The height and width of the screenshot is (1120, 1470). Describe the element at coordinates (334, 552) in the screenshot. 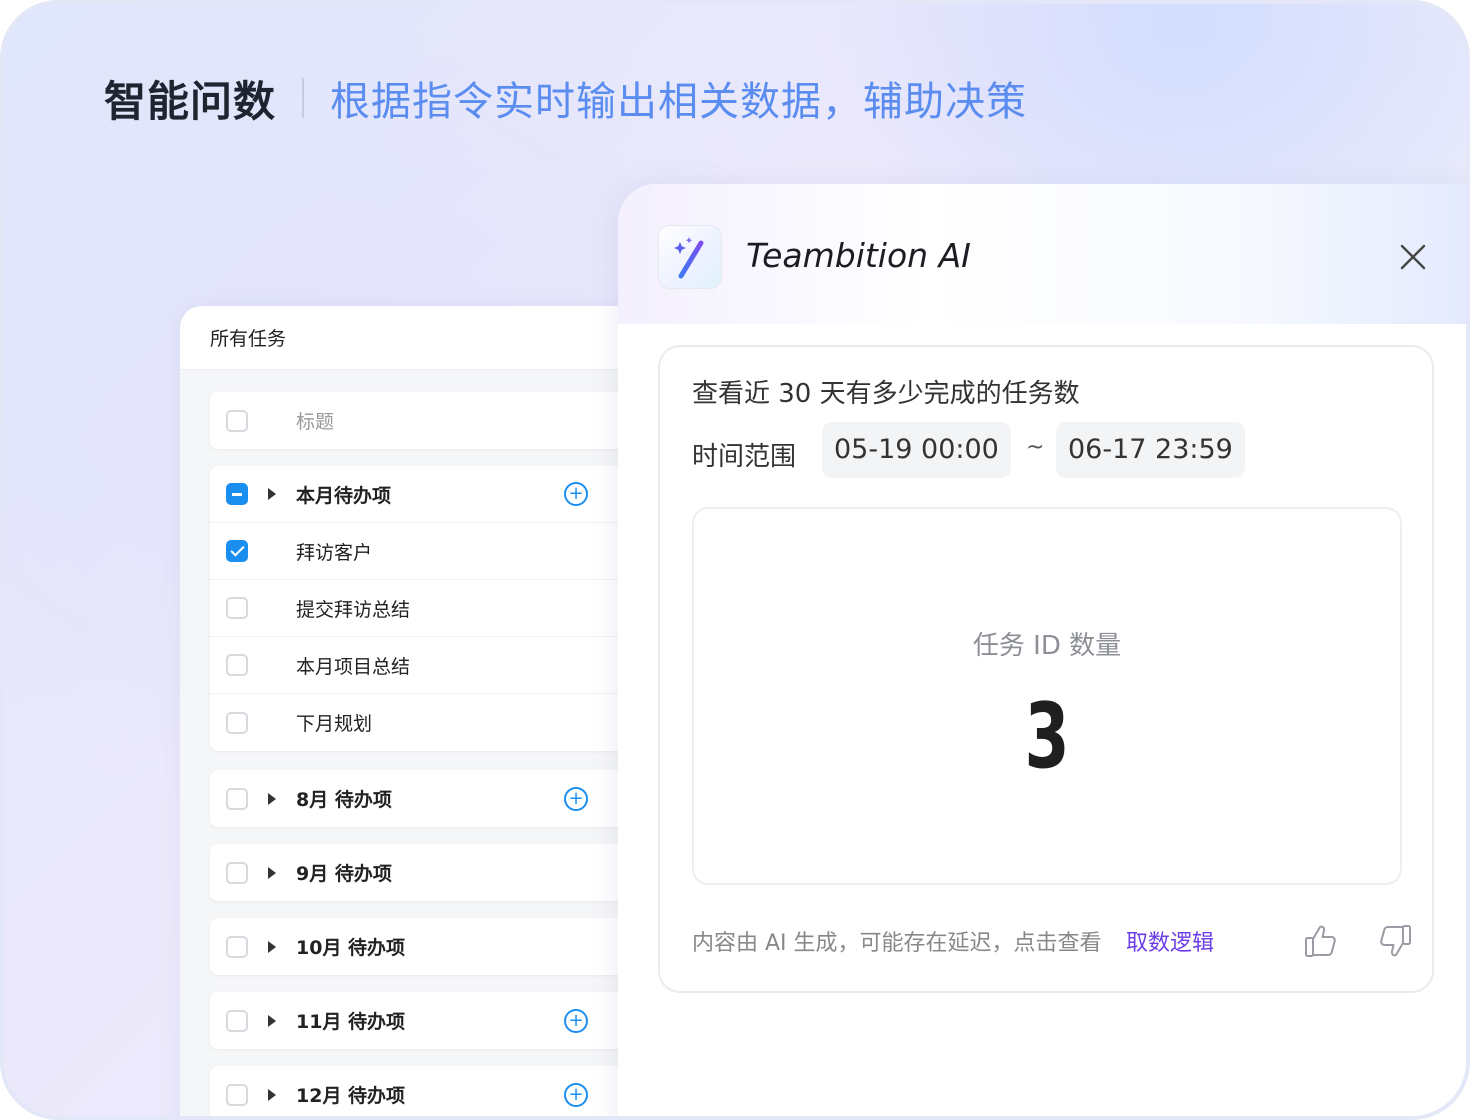

I see `task-label: 拜访客户` at that location.